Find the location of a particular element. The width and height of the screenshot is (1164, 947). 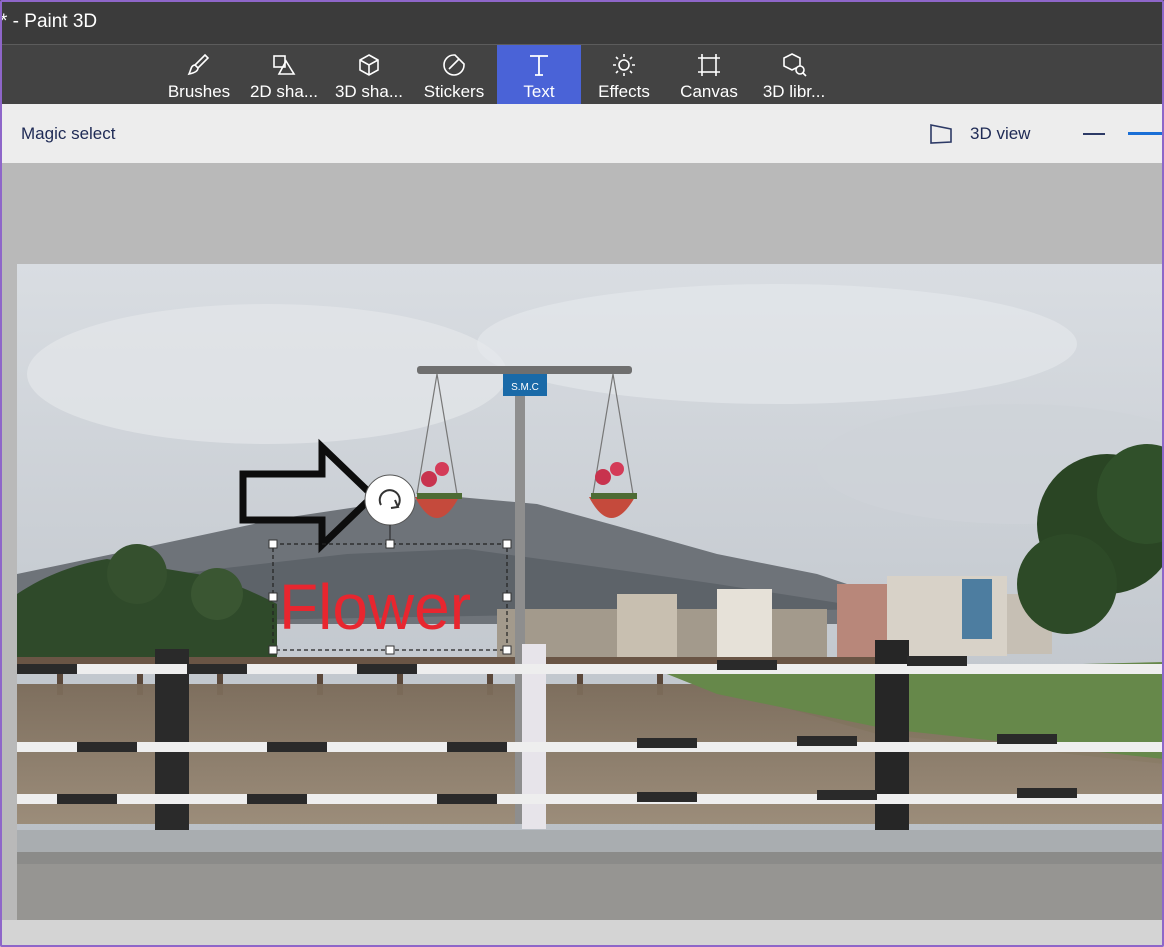

ribbon-divider is located at coordinates (582, 44).